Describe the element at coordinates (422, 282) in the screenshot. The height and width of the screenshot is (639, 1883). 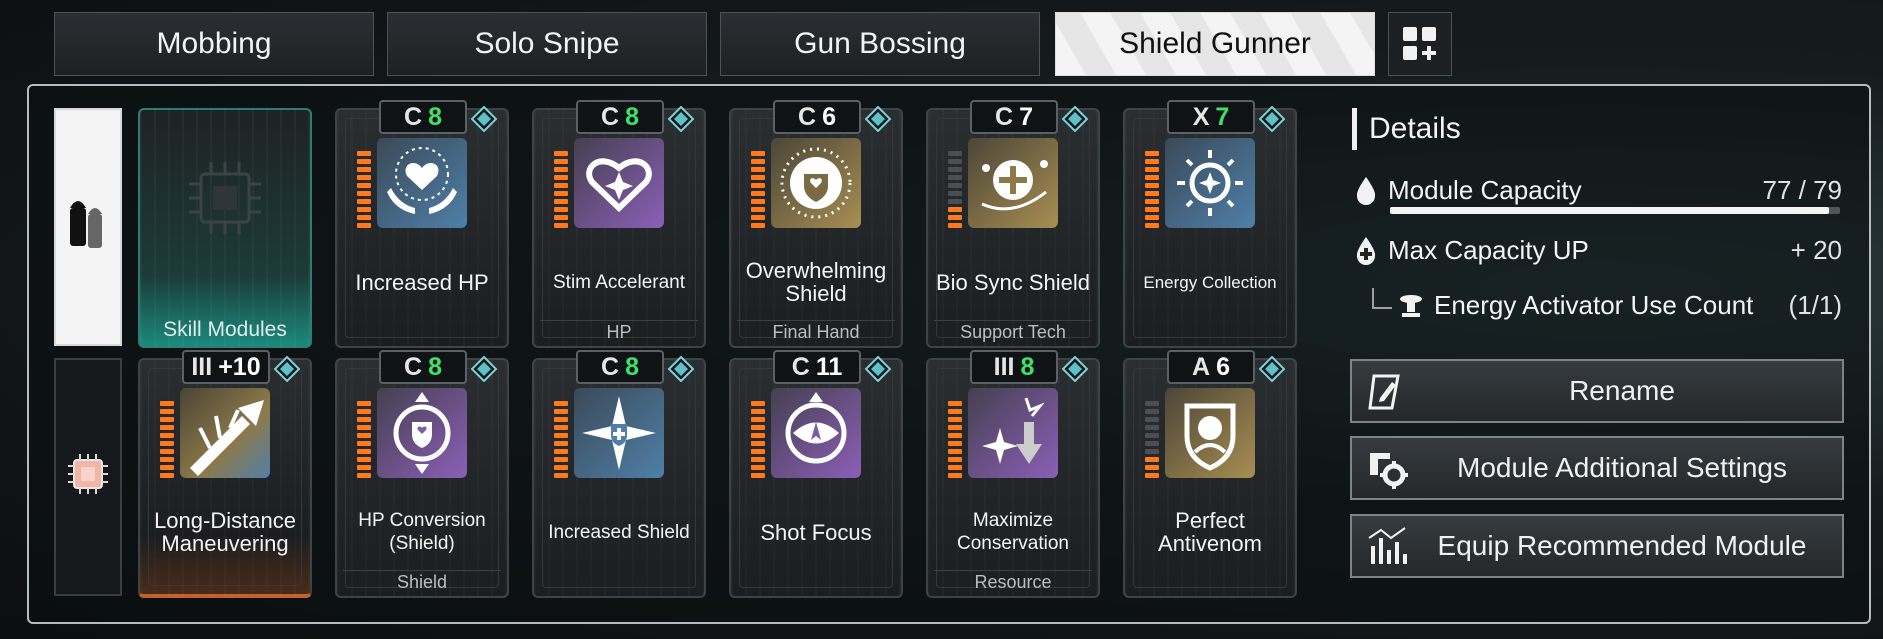
I see `module-name: Increased HP` at that location.